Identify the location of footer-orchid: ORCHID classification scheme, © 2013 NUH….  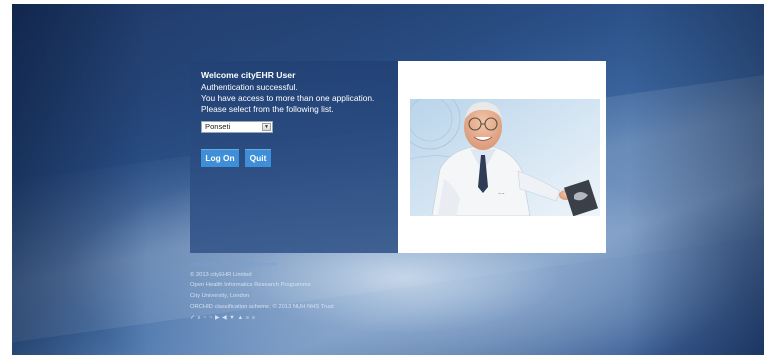
(262, 307).